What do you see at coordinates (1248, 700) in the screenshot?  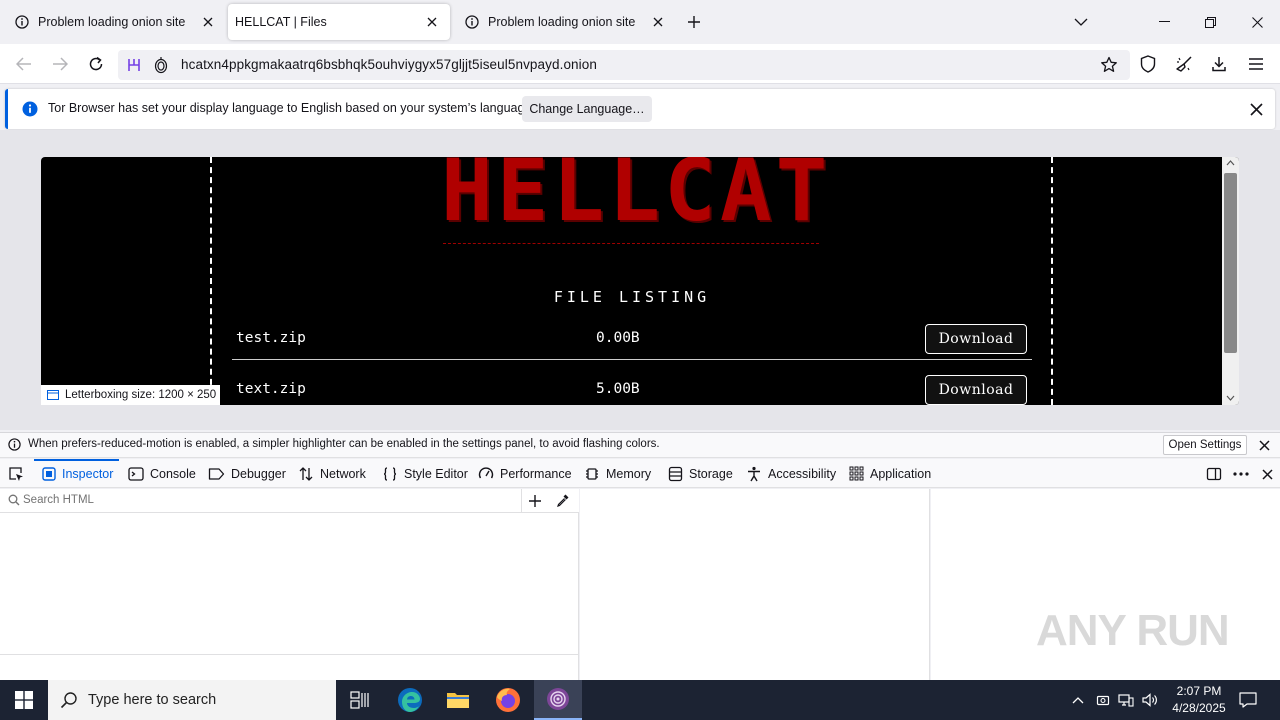 I see `notifications-button` at bounding box center [1248, 700].